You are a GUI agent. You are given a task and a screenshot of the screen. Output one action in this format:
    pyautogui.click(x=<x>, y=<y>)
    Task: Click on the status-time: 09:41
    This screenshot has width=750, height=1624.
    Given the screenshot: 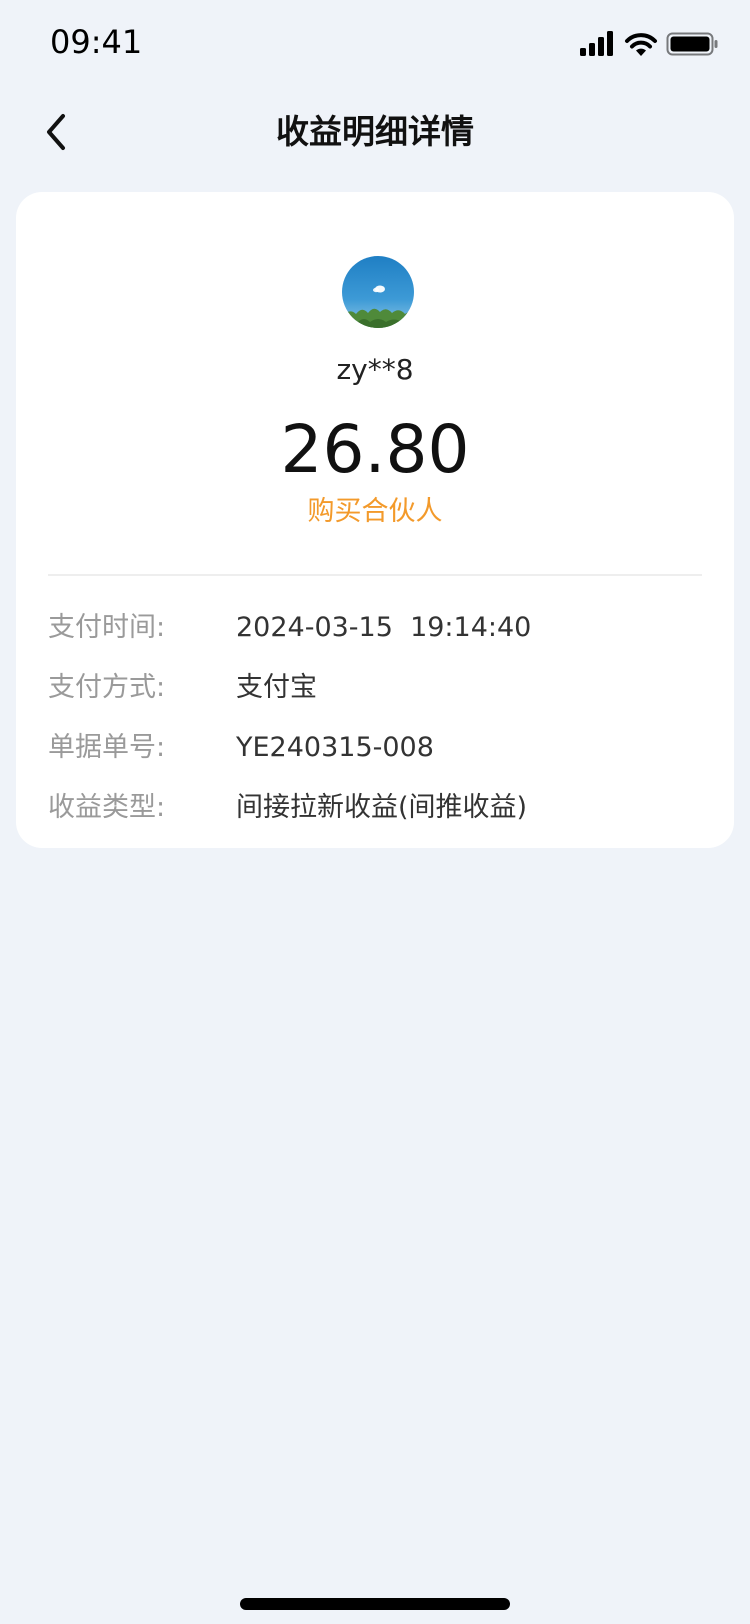 What is the action you would take?
    pyautogui.click(x=96, y=42)
    